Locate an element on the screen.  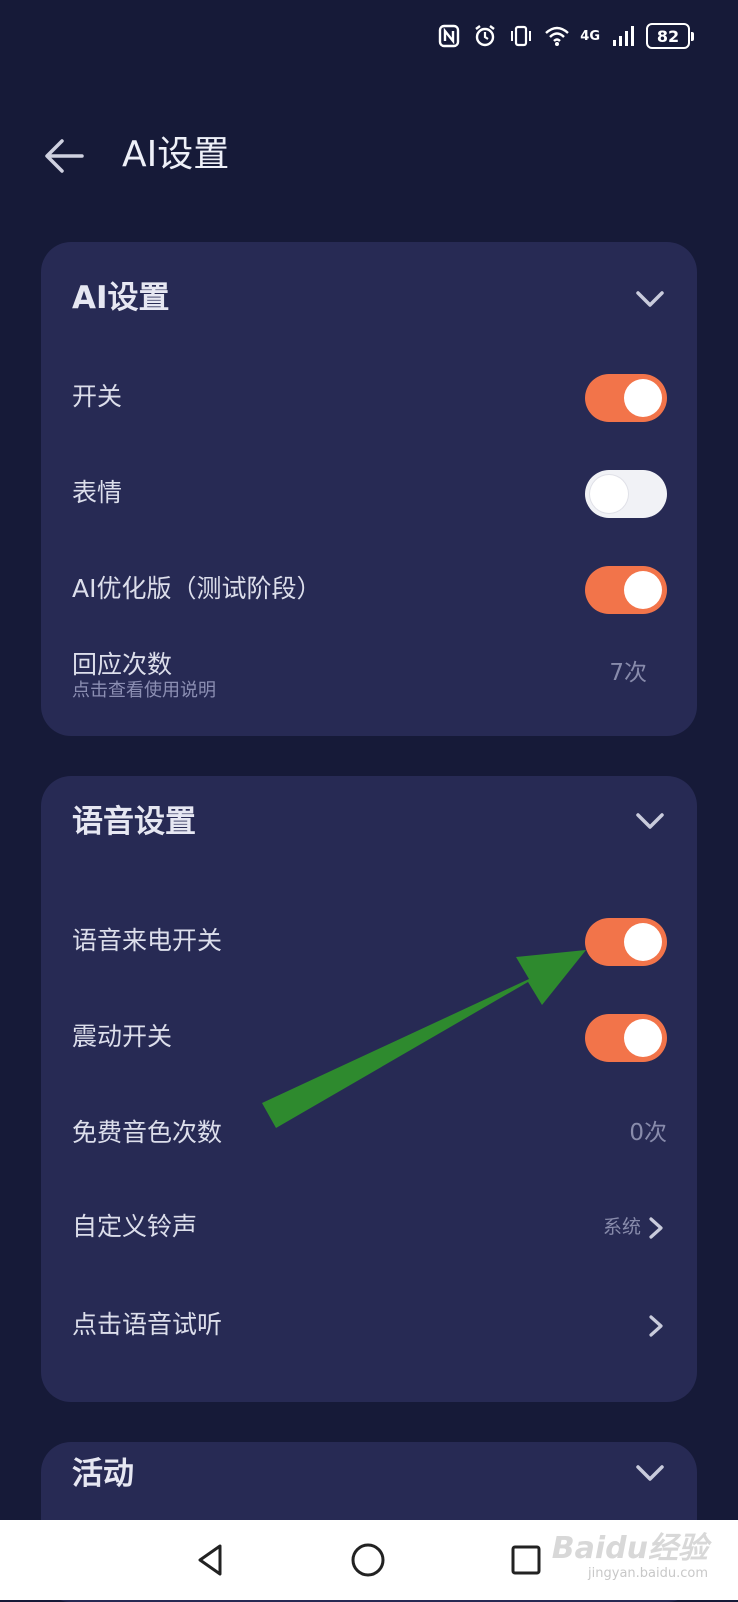
vibration-row: 震动开关 is located at coordinates (369, 1036).